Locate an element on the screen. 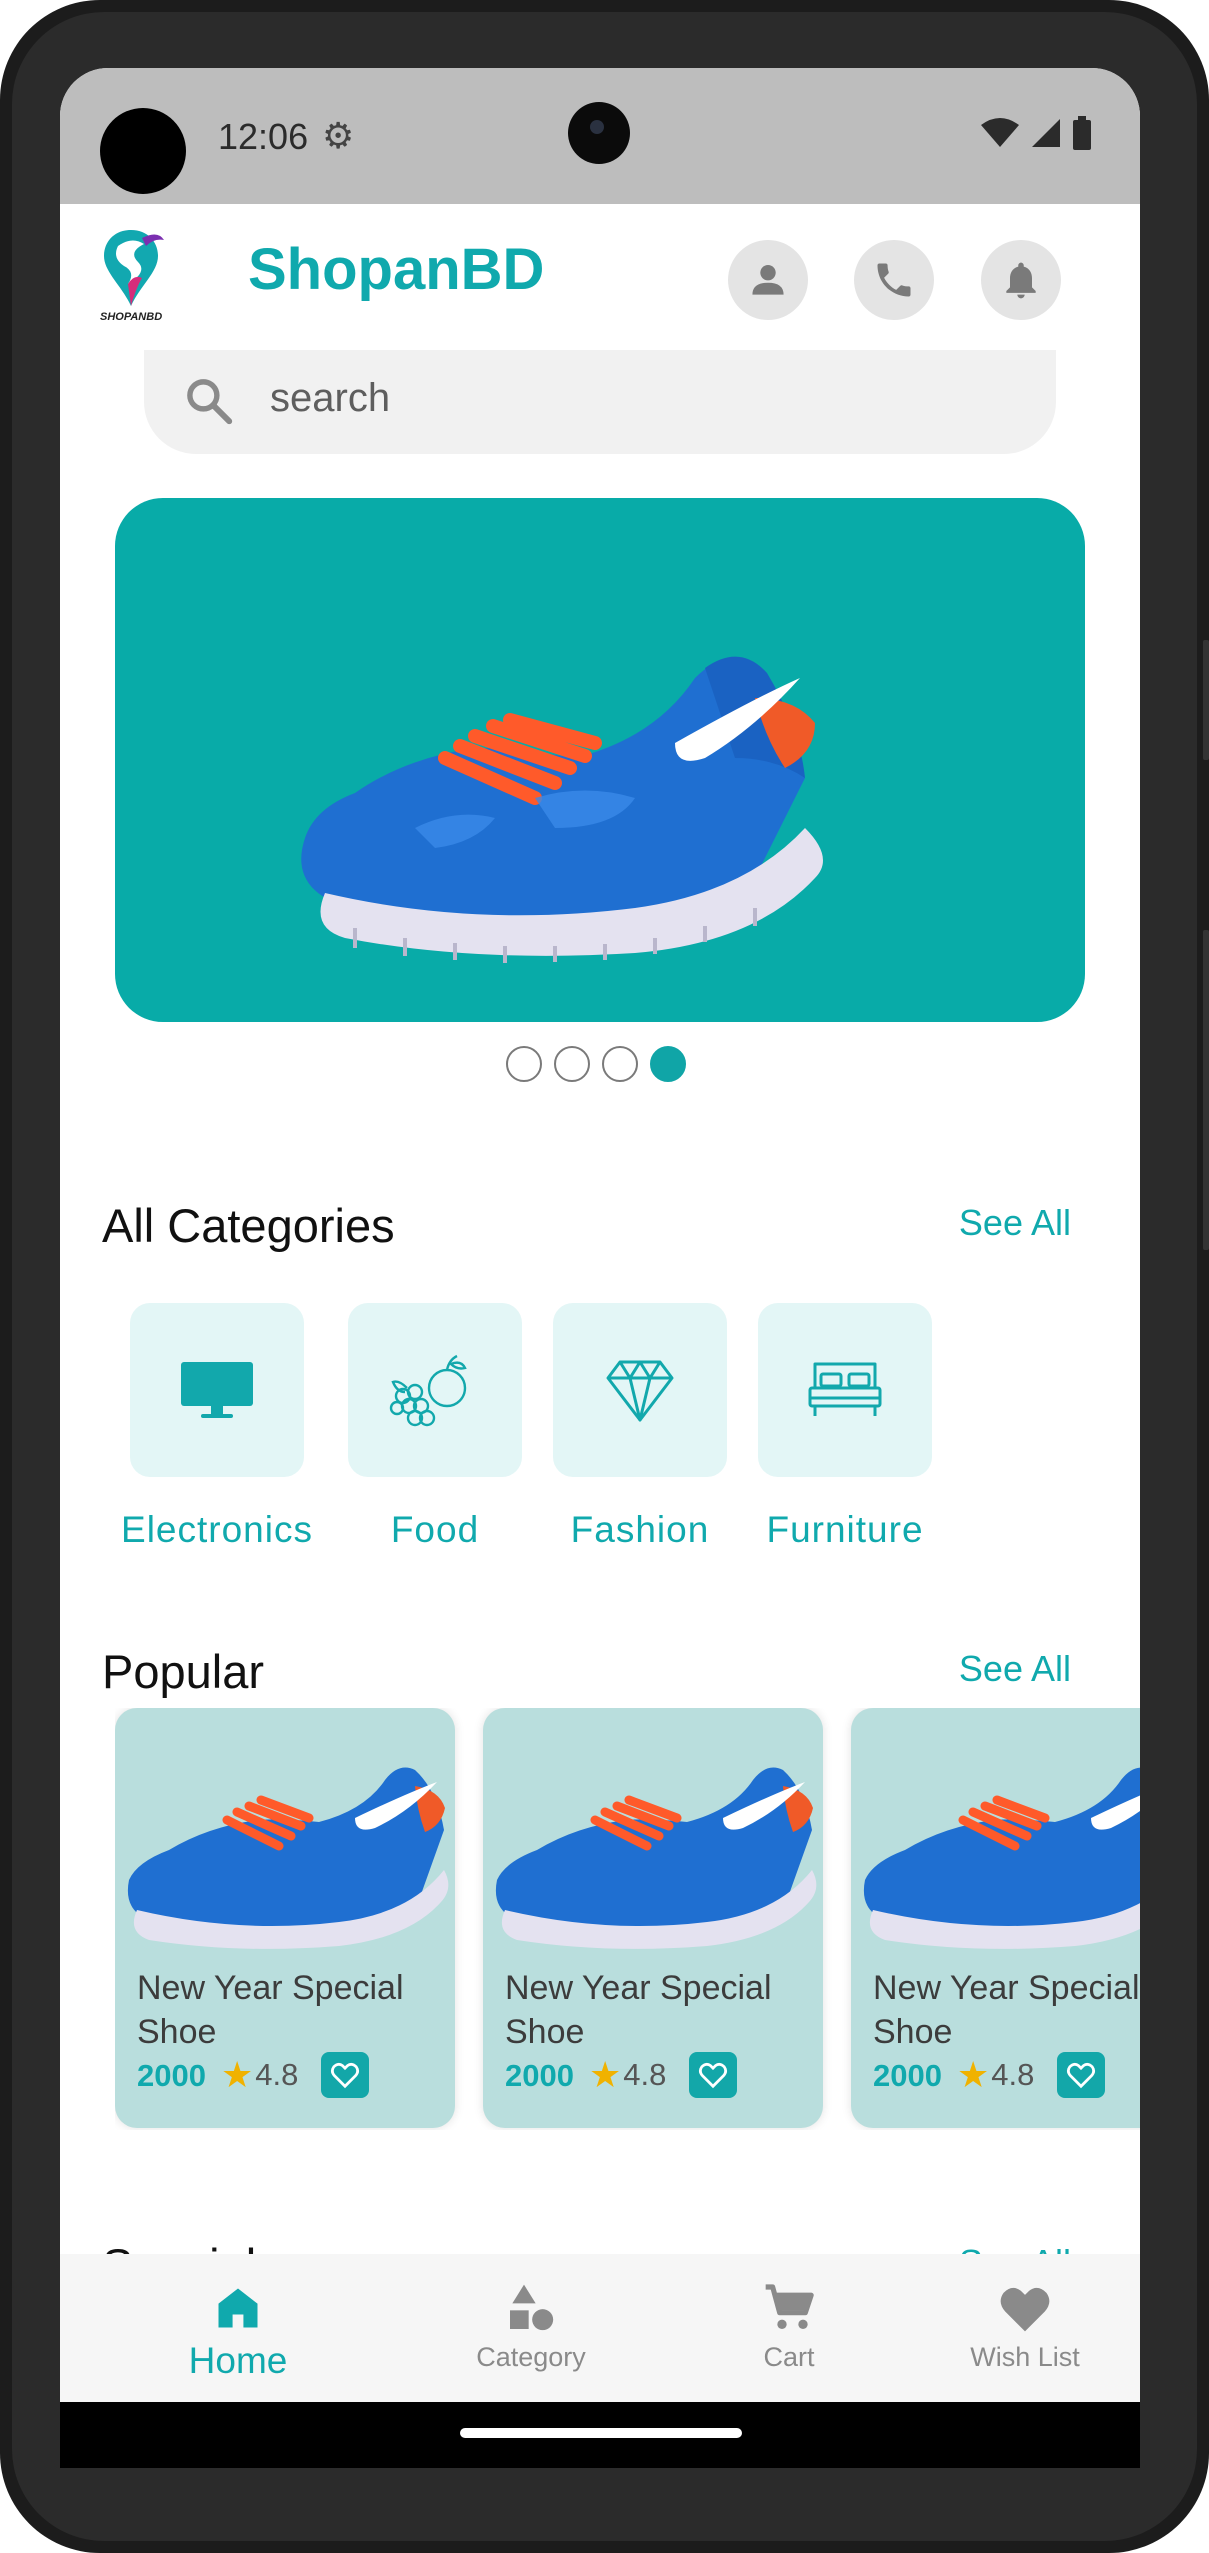 The image size is (1209, 2553). category-fashion: Fashion is located at coordinates (640, 1426).